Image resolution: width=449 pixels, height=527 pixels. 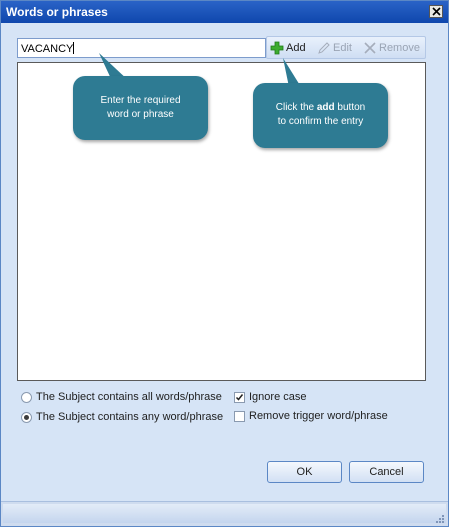 What do you see at coordinates (47, 49) in the screenshot?
I see `input-value: VACANCY` at bounding box center [47, 49].